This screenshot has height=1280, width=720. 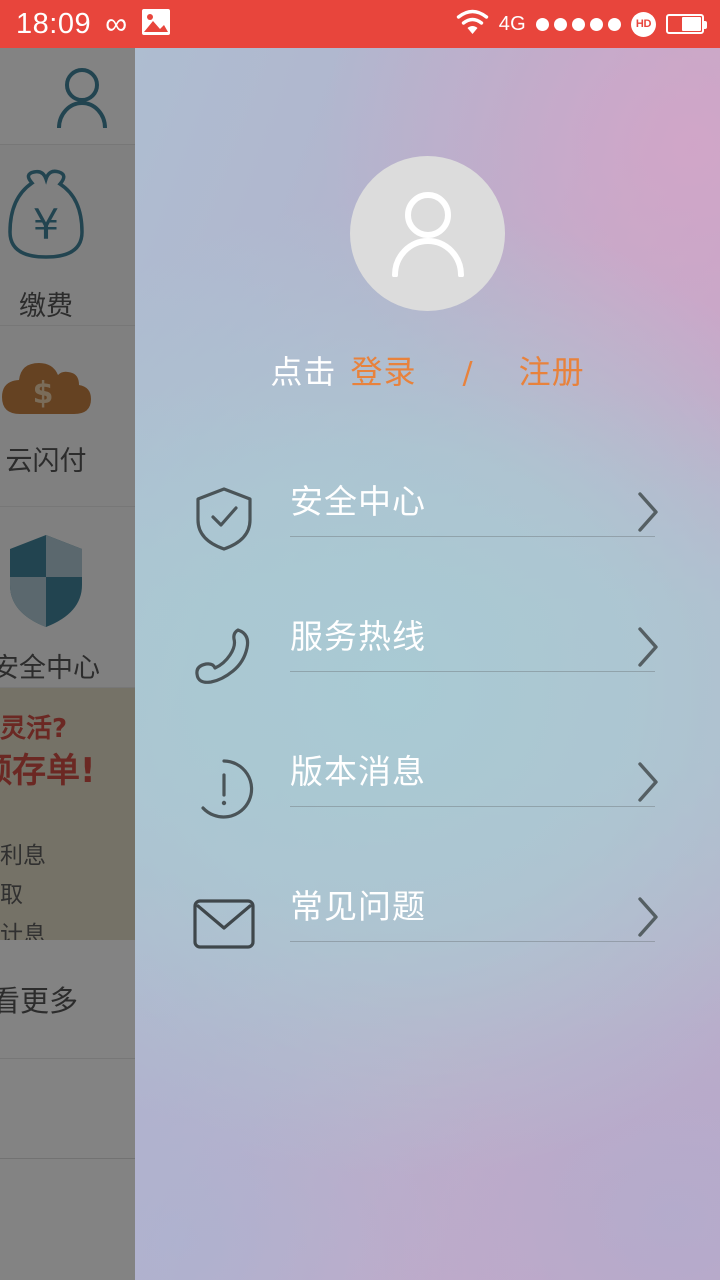 What do you see at coordinates (578, 24) in the screenshot?
I see `signal-strength-dots` at bounding box center [578, 24].